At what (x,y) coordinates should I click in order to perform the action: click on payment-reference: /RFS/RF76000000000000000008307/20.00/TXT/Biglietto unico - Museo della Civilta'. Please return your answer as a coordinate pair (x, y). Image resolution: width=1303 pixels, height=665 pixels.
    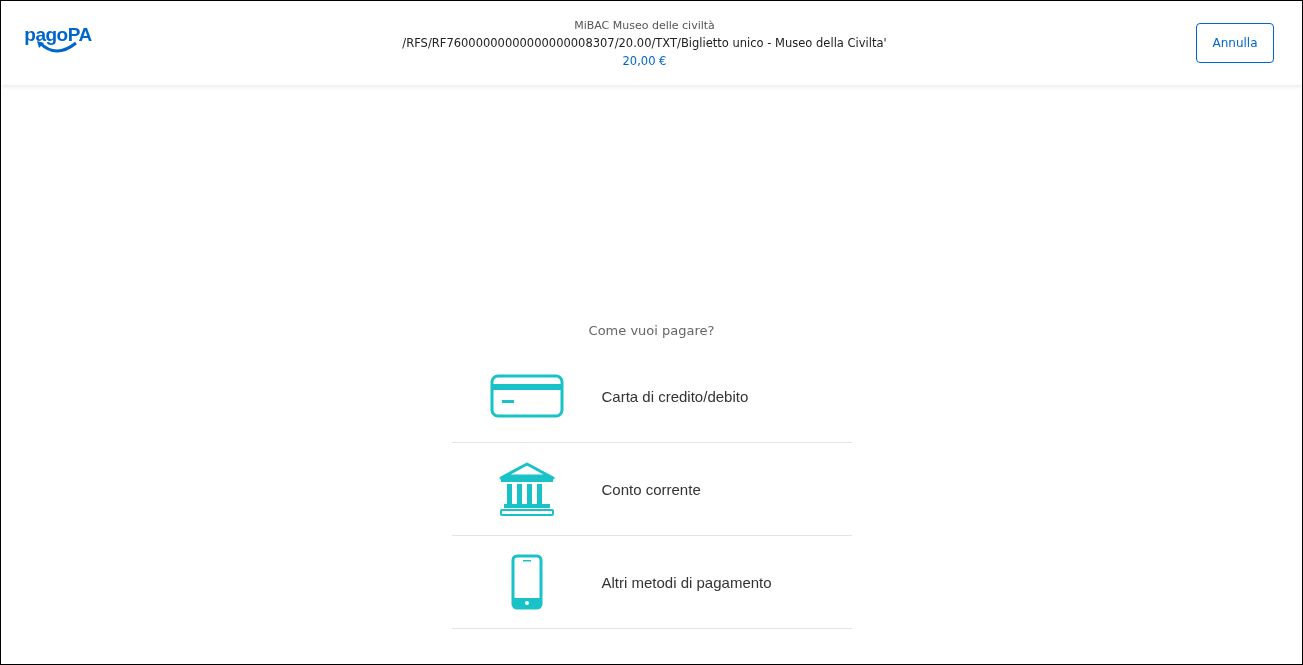
    Looking at the image, I should click on (644, 42).